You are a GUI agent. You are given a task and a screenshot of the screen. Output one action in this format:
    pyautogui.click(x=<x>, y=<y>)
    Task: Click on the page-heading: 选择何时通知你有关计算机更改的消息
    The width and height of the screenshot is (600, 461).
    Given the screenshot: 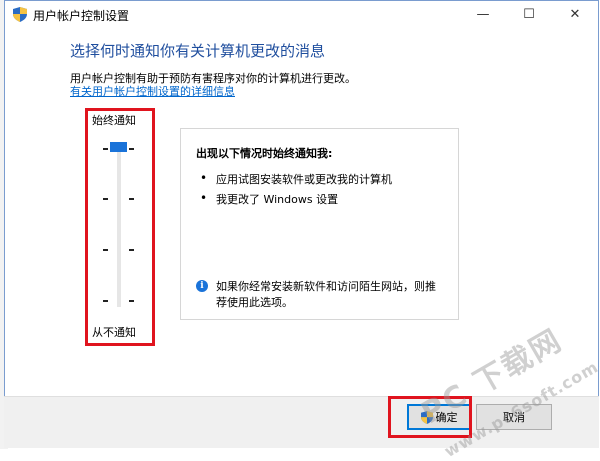 What is the action you would take?
    pyautogui.click(x=198, y=51)
    